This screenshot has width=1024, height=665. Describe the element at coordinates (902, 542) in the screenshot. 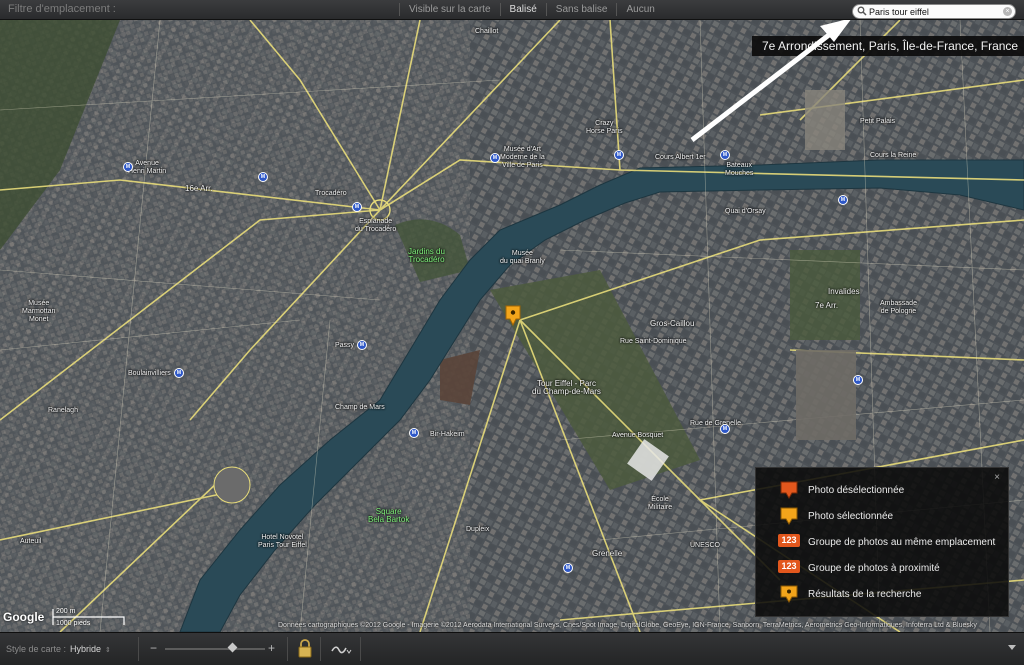

I see `legend-label: Groupe de photos au même emplacement` at that location.